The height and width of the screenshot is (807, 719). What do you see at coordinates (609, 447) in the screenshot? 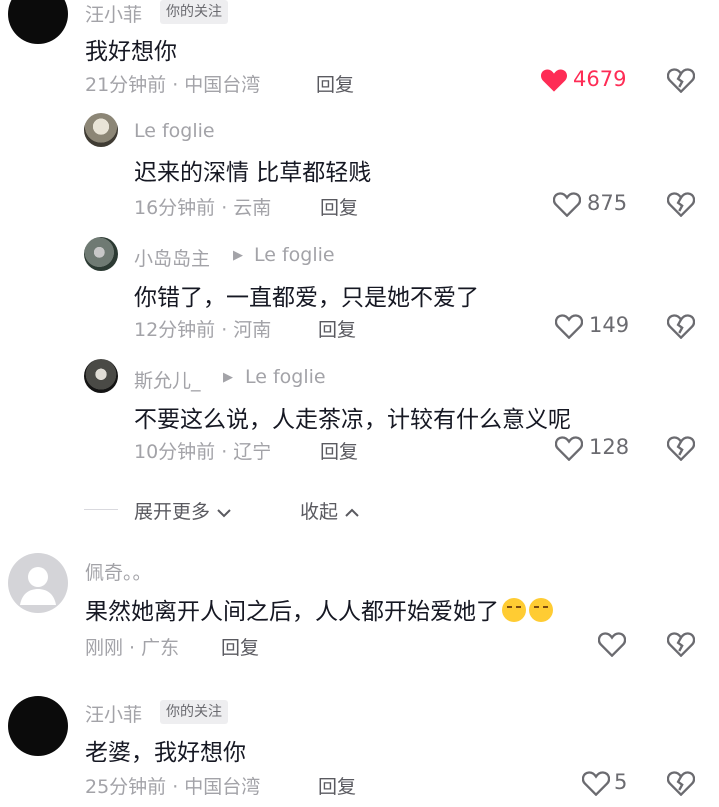
I see `like-count: 128` at bounding box center [609, 447].